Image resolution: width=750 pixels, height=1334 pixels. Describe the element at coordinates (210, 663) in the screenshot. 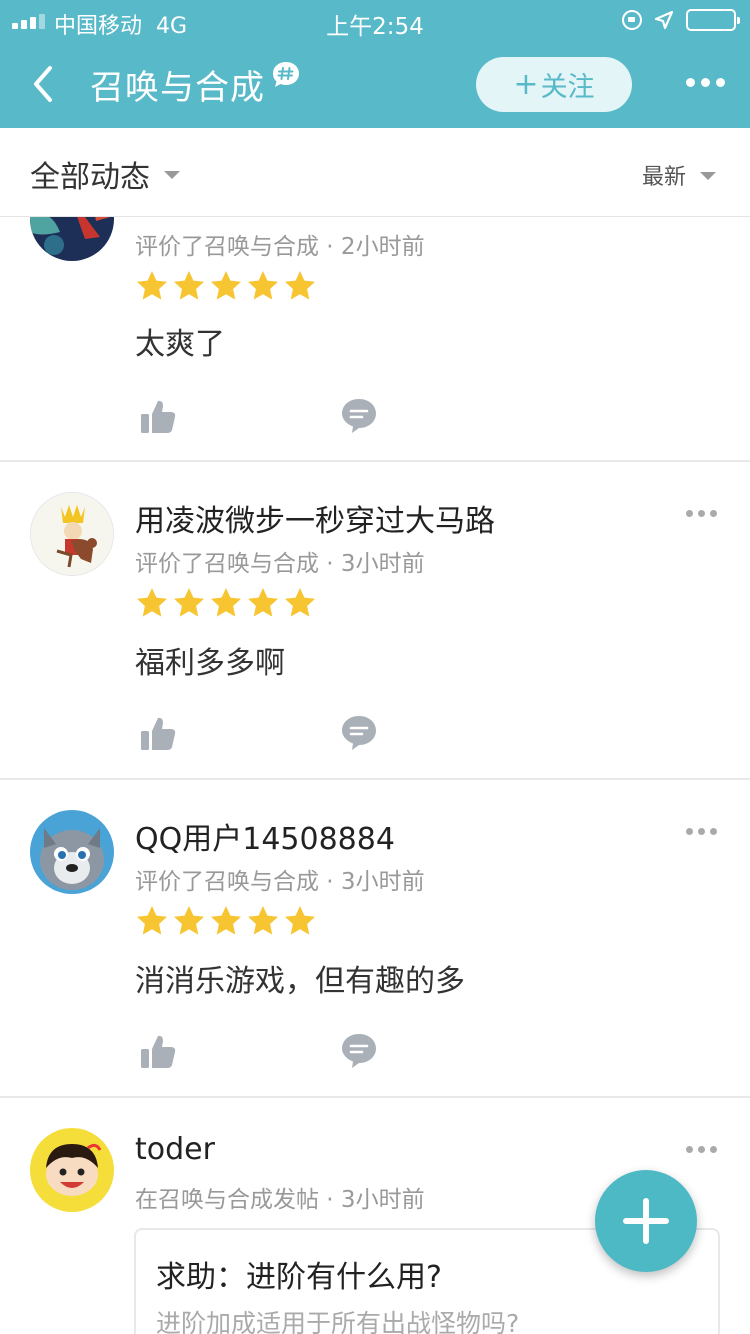

I see `review-text: 福利多多啊` at that location.